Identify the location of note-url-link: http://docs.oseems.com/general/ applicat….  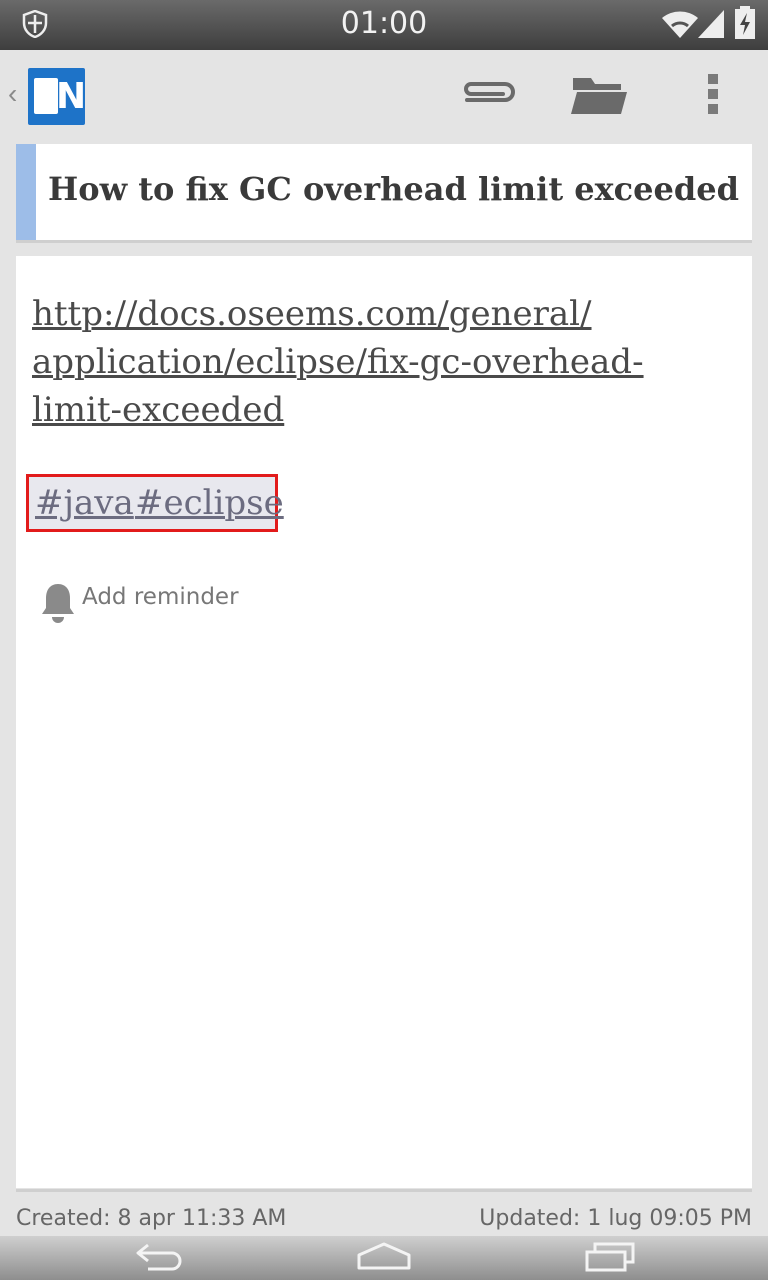
(372, 362).